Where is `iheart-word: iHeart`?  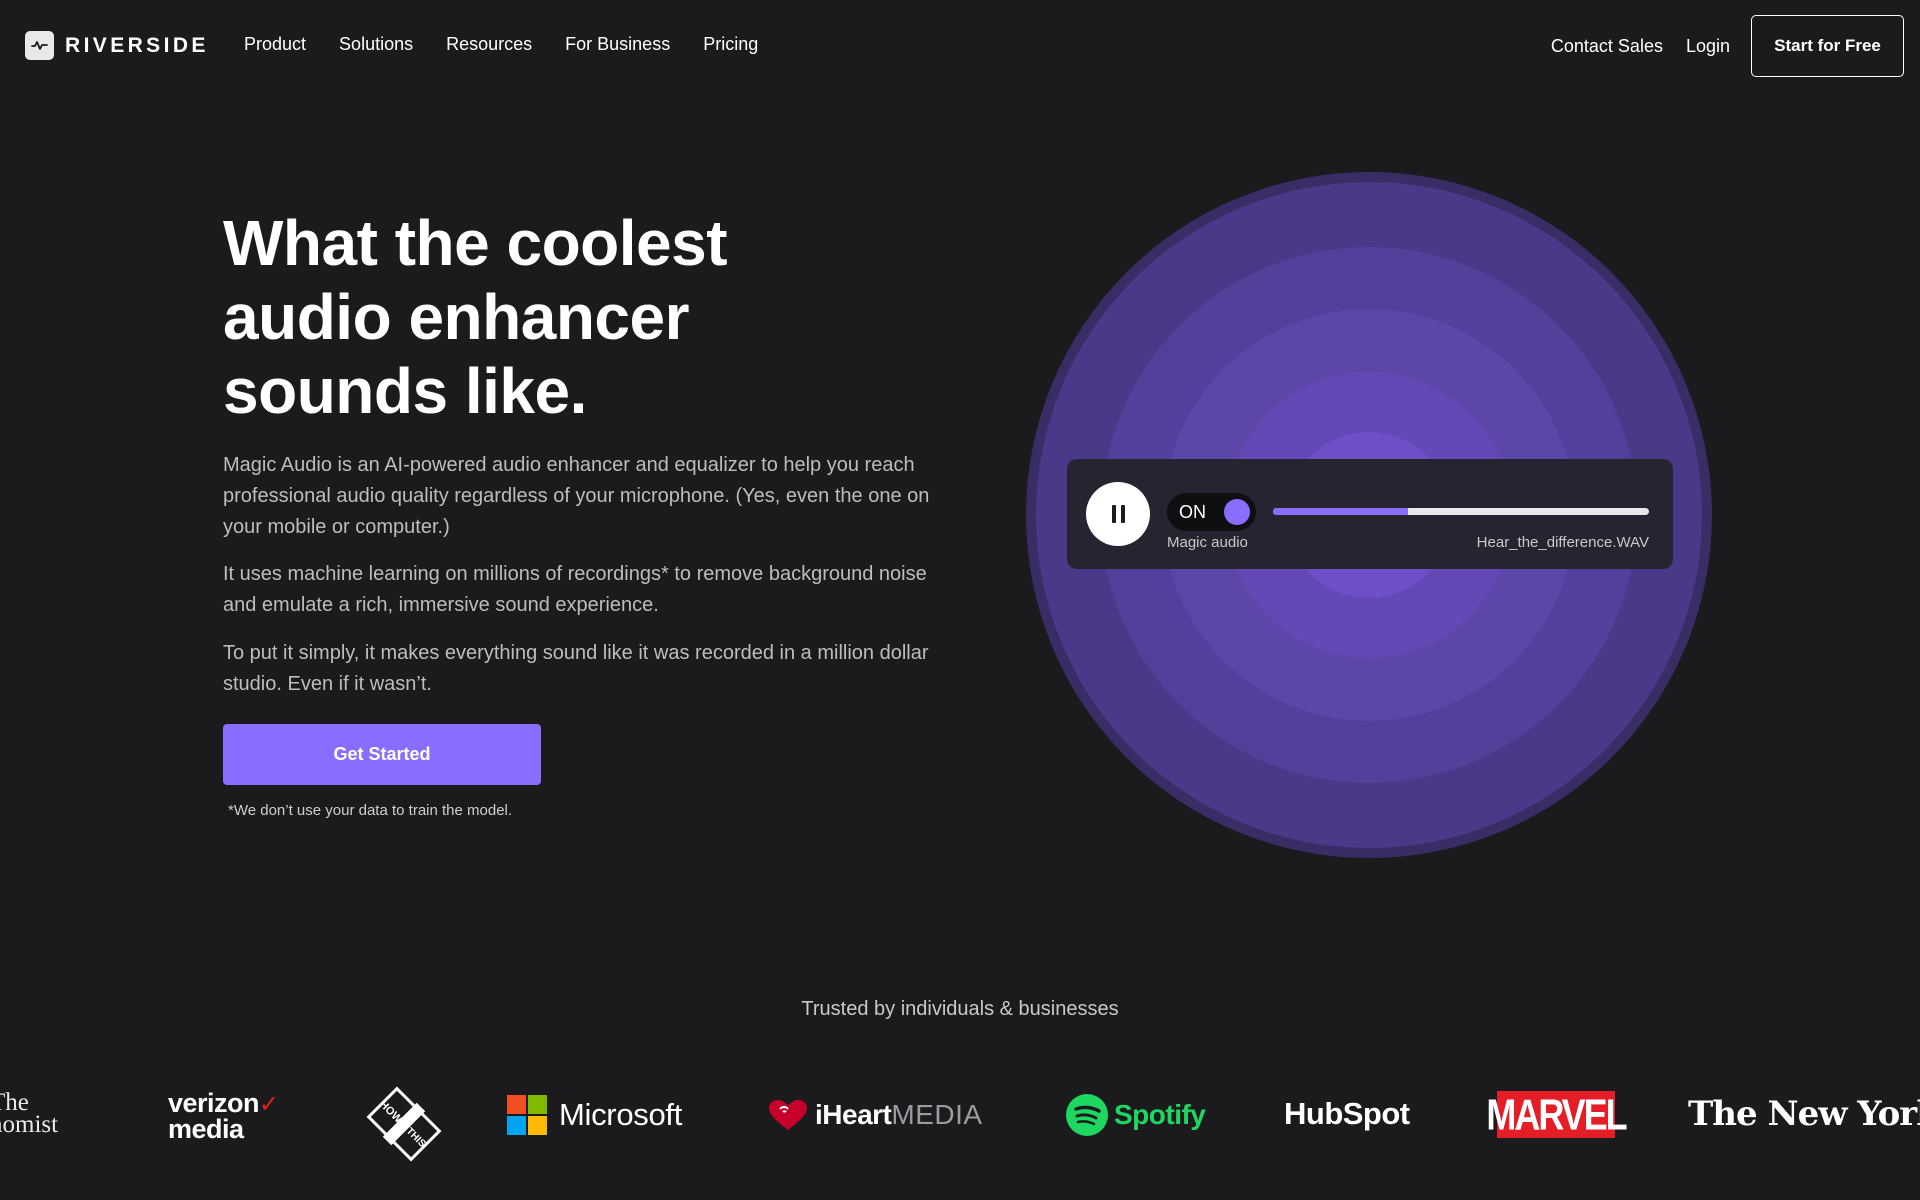
iheart-word: iHeart is located at coordinates (853, 1114).